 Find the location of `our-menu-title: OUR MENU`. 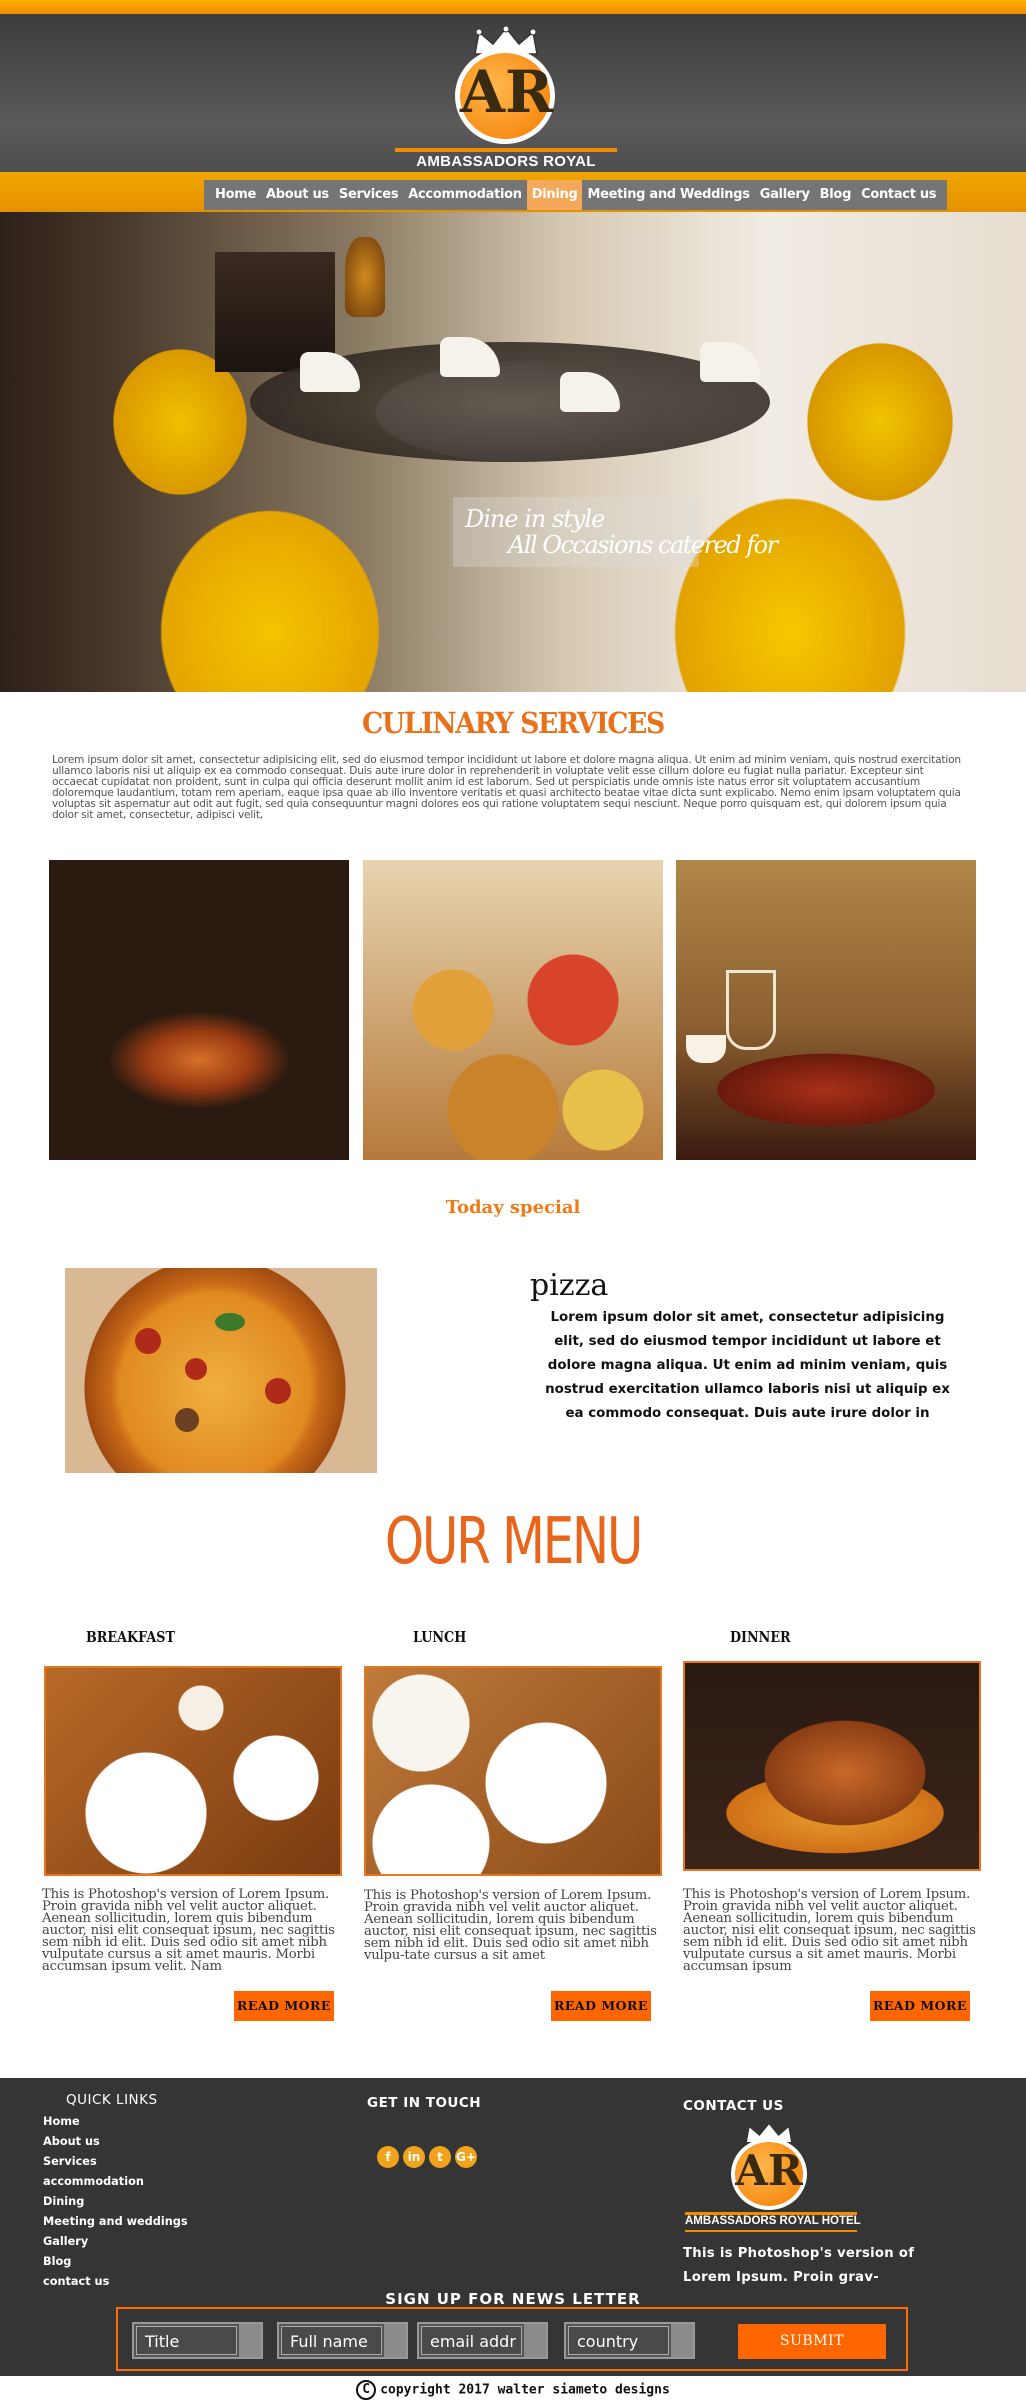

our-menu-title: OUR MENU is located at coordinates (513, 1542).